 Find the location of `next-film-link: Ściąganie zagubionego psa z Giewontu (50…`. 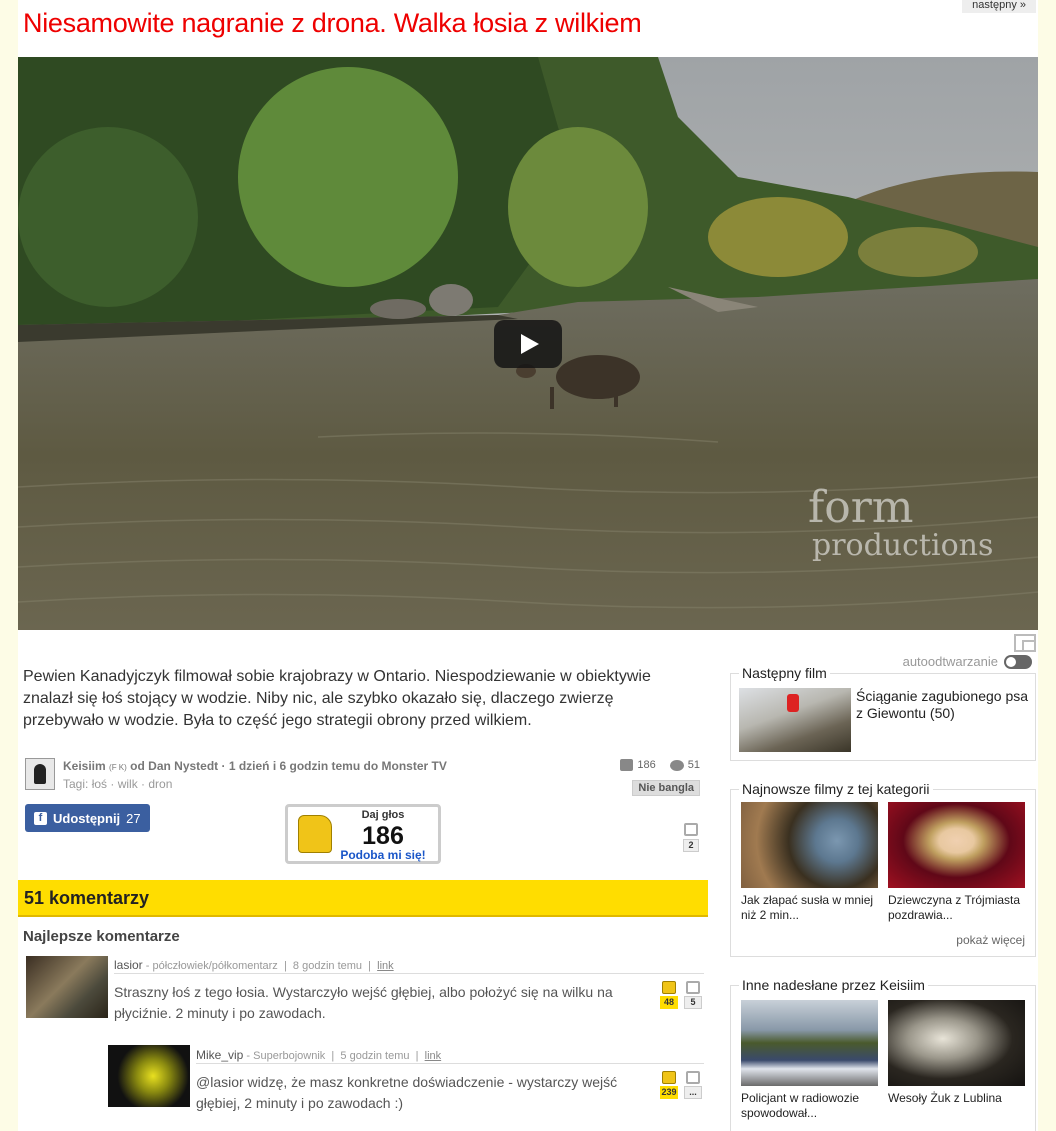

next-film-link: Ściąganie zagubionego psa z Giewontu (50… is located at coordinates (944, 705).